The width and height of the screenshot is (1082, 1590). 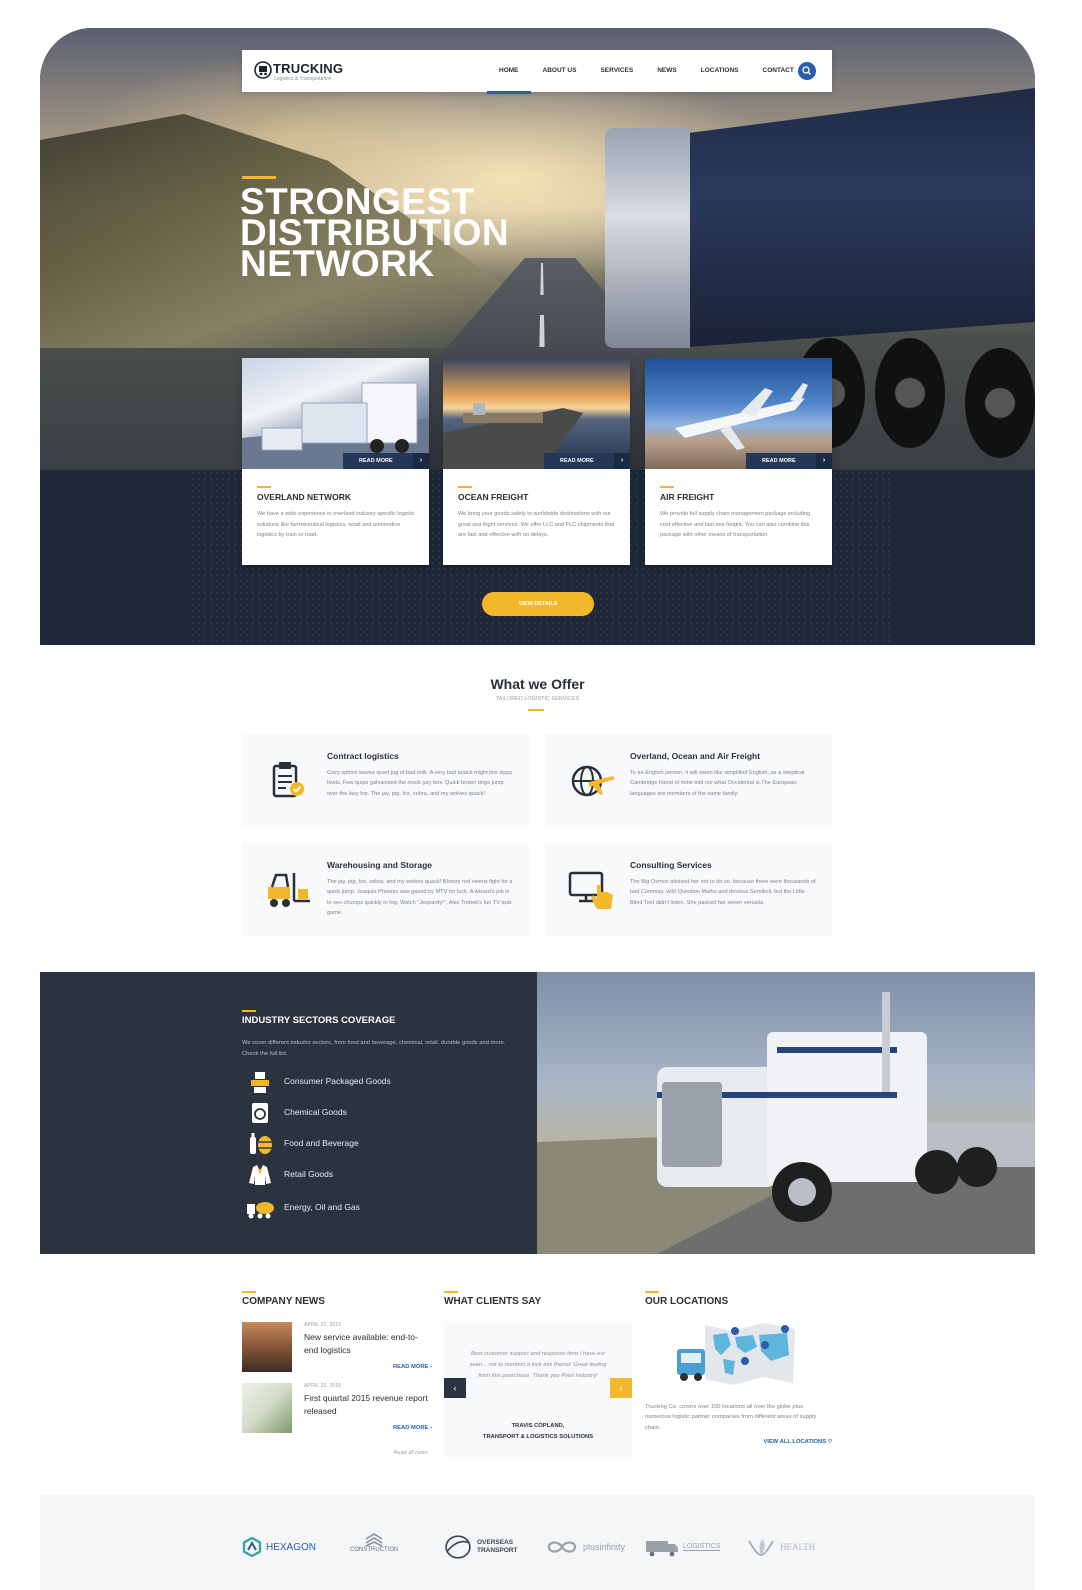 What do you see at coordinates (308, 68) in the screenshot?
I see `logo-title: TRUCKING` at bounding box center [308, 68].